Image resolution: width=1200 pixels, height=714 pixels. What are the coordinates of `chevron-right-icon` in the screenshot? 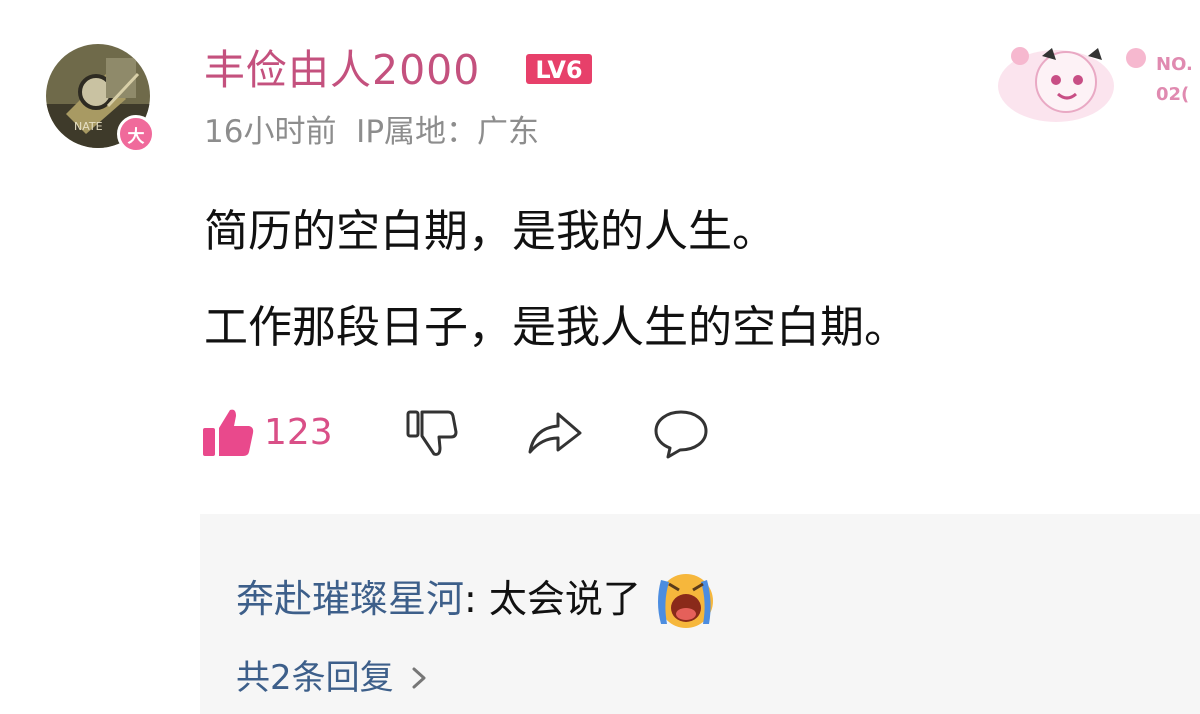 It's located at (419, 678).